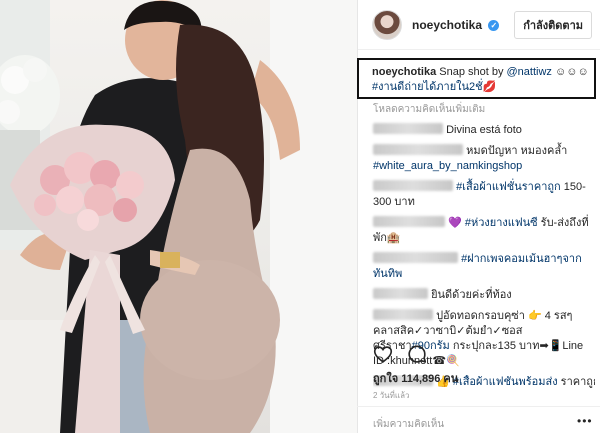 This screenshot has height=433, width=600. Describe the element at coordinates (391, 395) in the screenshot. I see `post-timestamp: 2 วันที่แล้ว` at that location.